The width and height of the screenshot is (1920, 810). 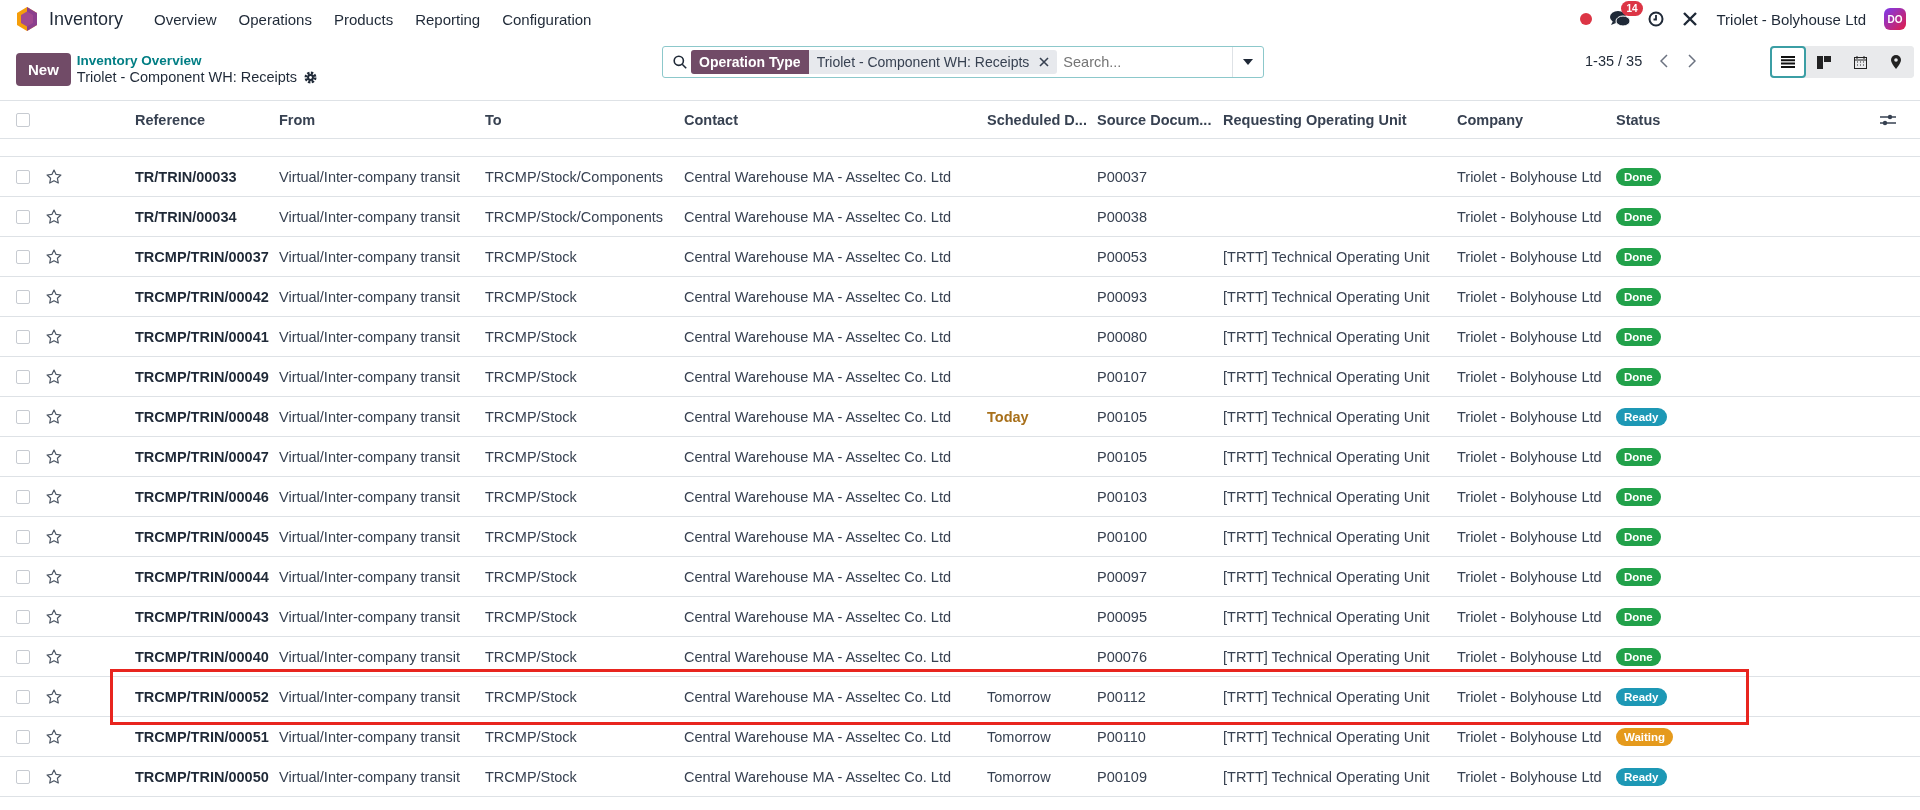 What do you see at coordinates (275, 19) in the screenshot?
I see `menu-item: Operations` at bounding box center [275, 19].